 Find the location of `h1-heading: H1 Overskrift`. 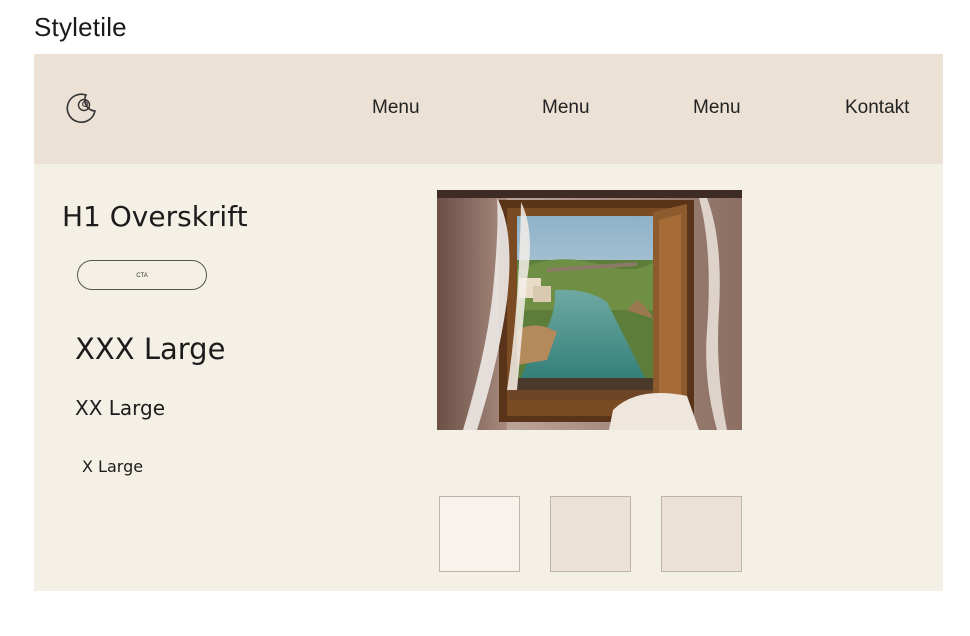

h1-heading: H1 Overskrift is located at coordinates (155, 216).